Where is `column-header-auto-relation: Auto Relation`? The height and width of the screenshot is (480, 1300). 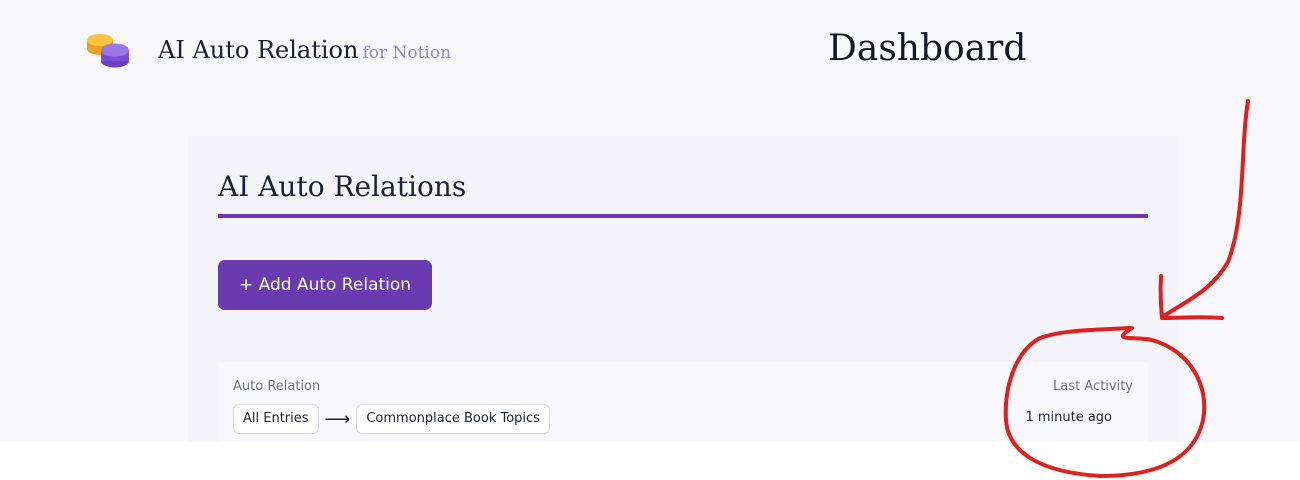 column-header-auto-relation: Auto Relation is located at coordinates (277, 386).